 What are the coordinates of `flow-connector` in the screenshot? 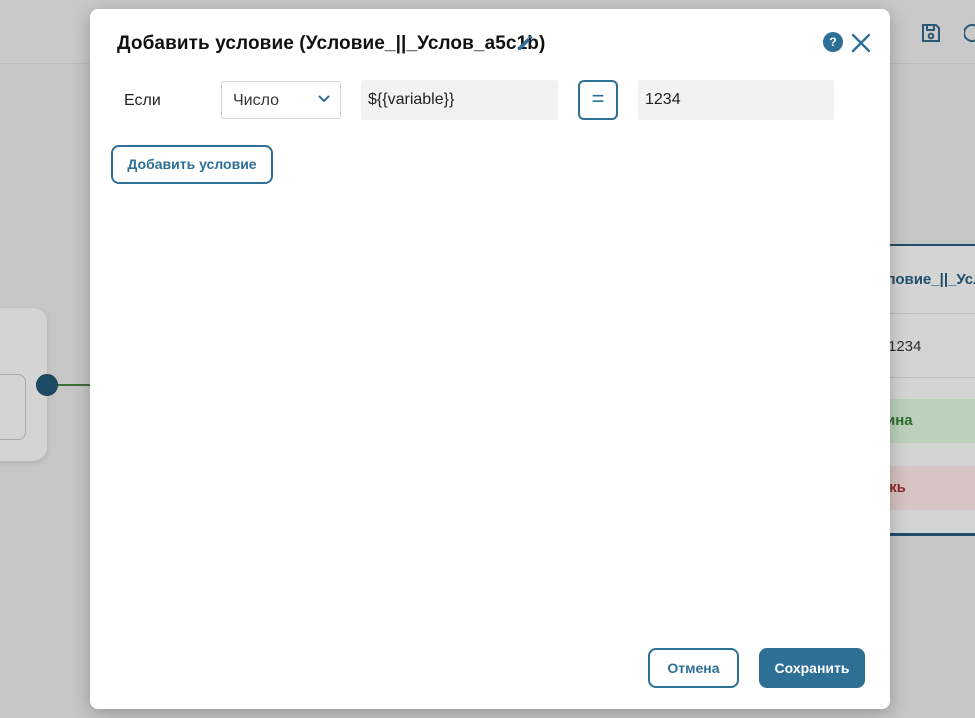 It's located at (74, 385).